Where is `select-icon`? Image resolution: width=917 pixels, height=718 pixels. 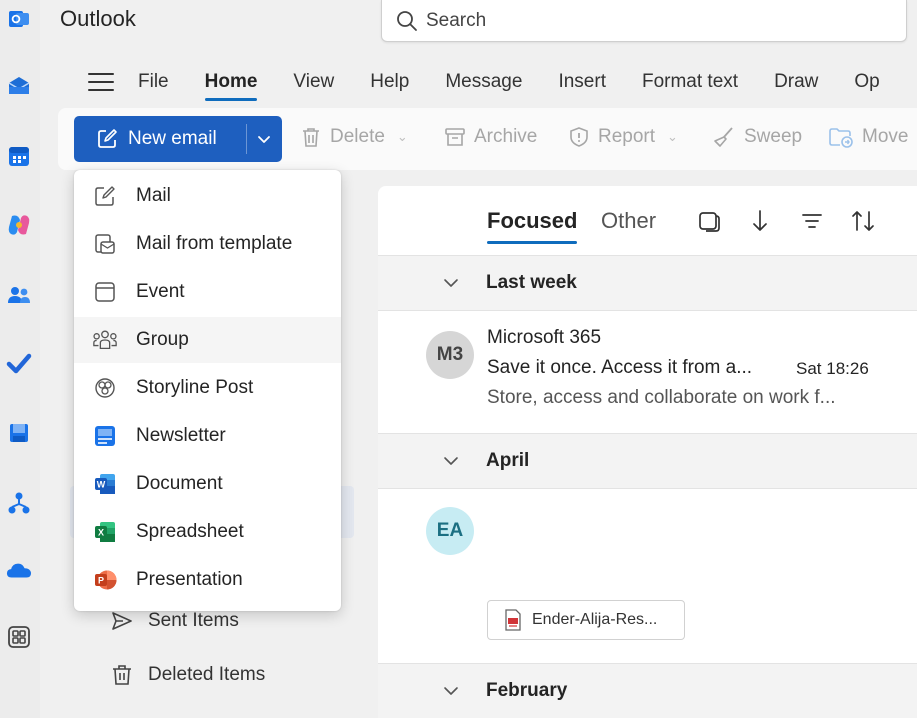
select-icon is located at coordinates (709, 221).